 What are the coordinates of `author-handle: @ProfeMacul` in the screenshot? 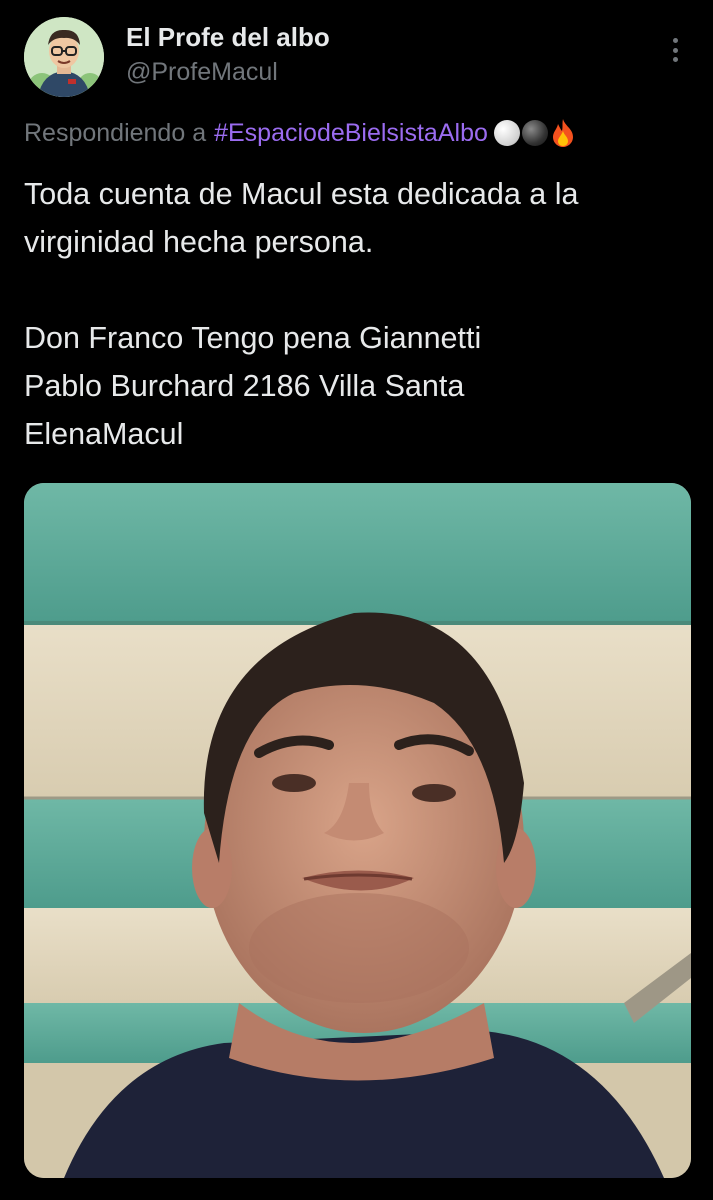 It's located at (202, 72).